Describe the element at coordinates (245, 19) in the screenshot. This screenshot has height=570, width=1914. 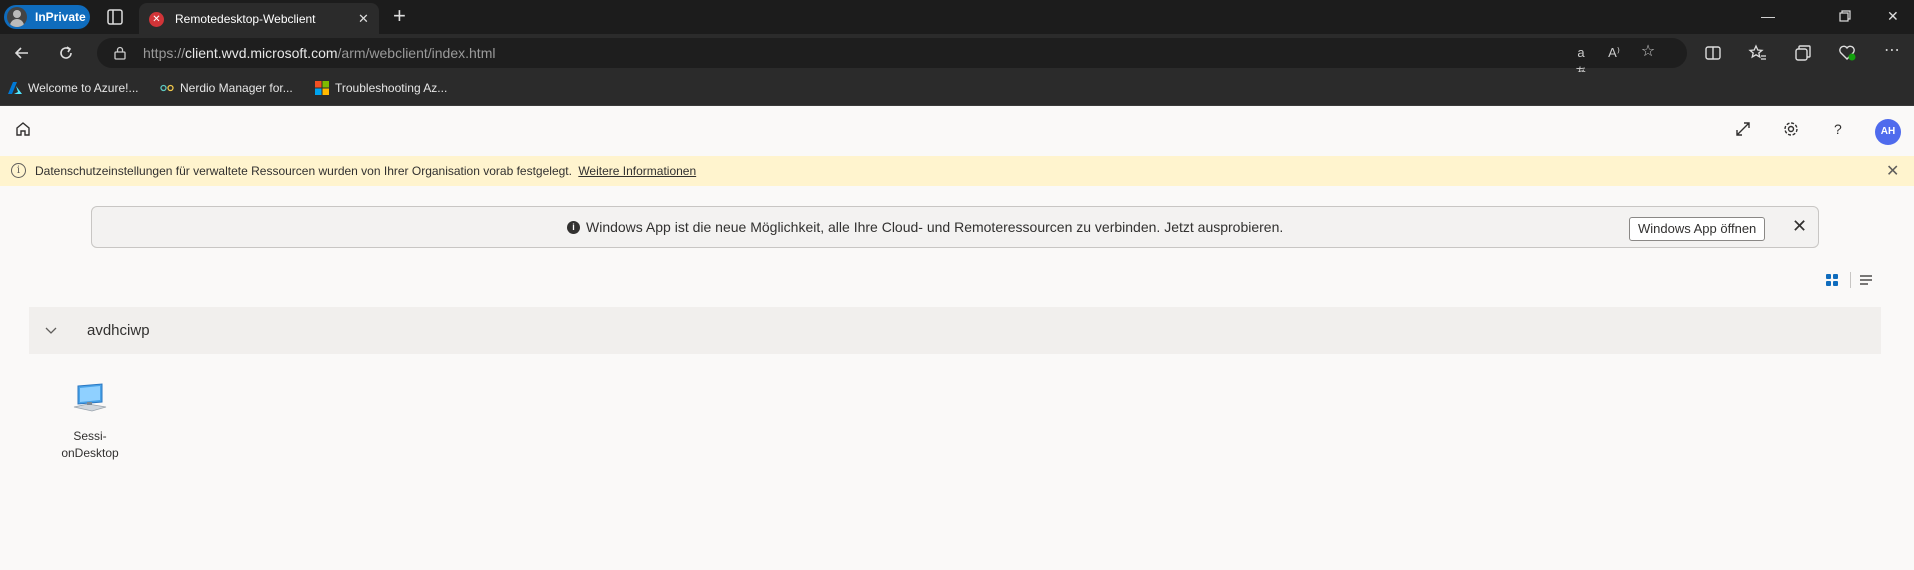
I see `tab-title: Remotedesktop-Webclient` at that location.